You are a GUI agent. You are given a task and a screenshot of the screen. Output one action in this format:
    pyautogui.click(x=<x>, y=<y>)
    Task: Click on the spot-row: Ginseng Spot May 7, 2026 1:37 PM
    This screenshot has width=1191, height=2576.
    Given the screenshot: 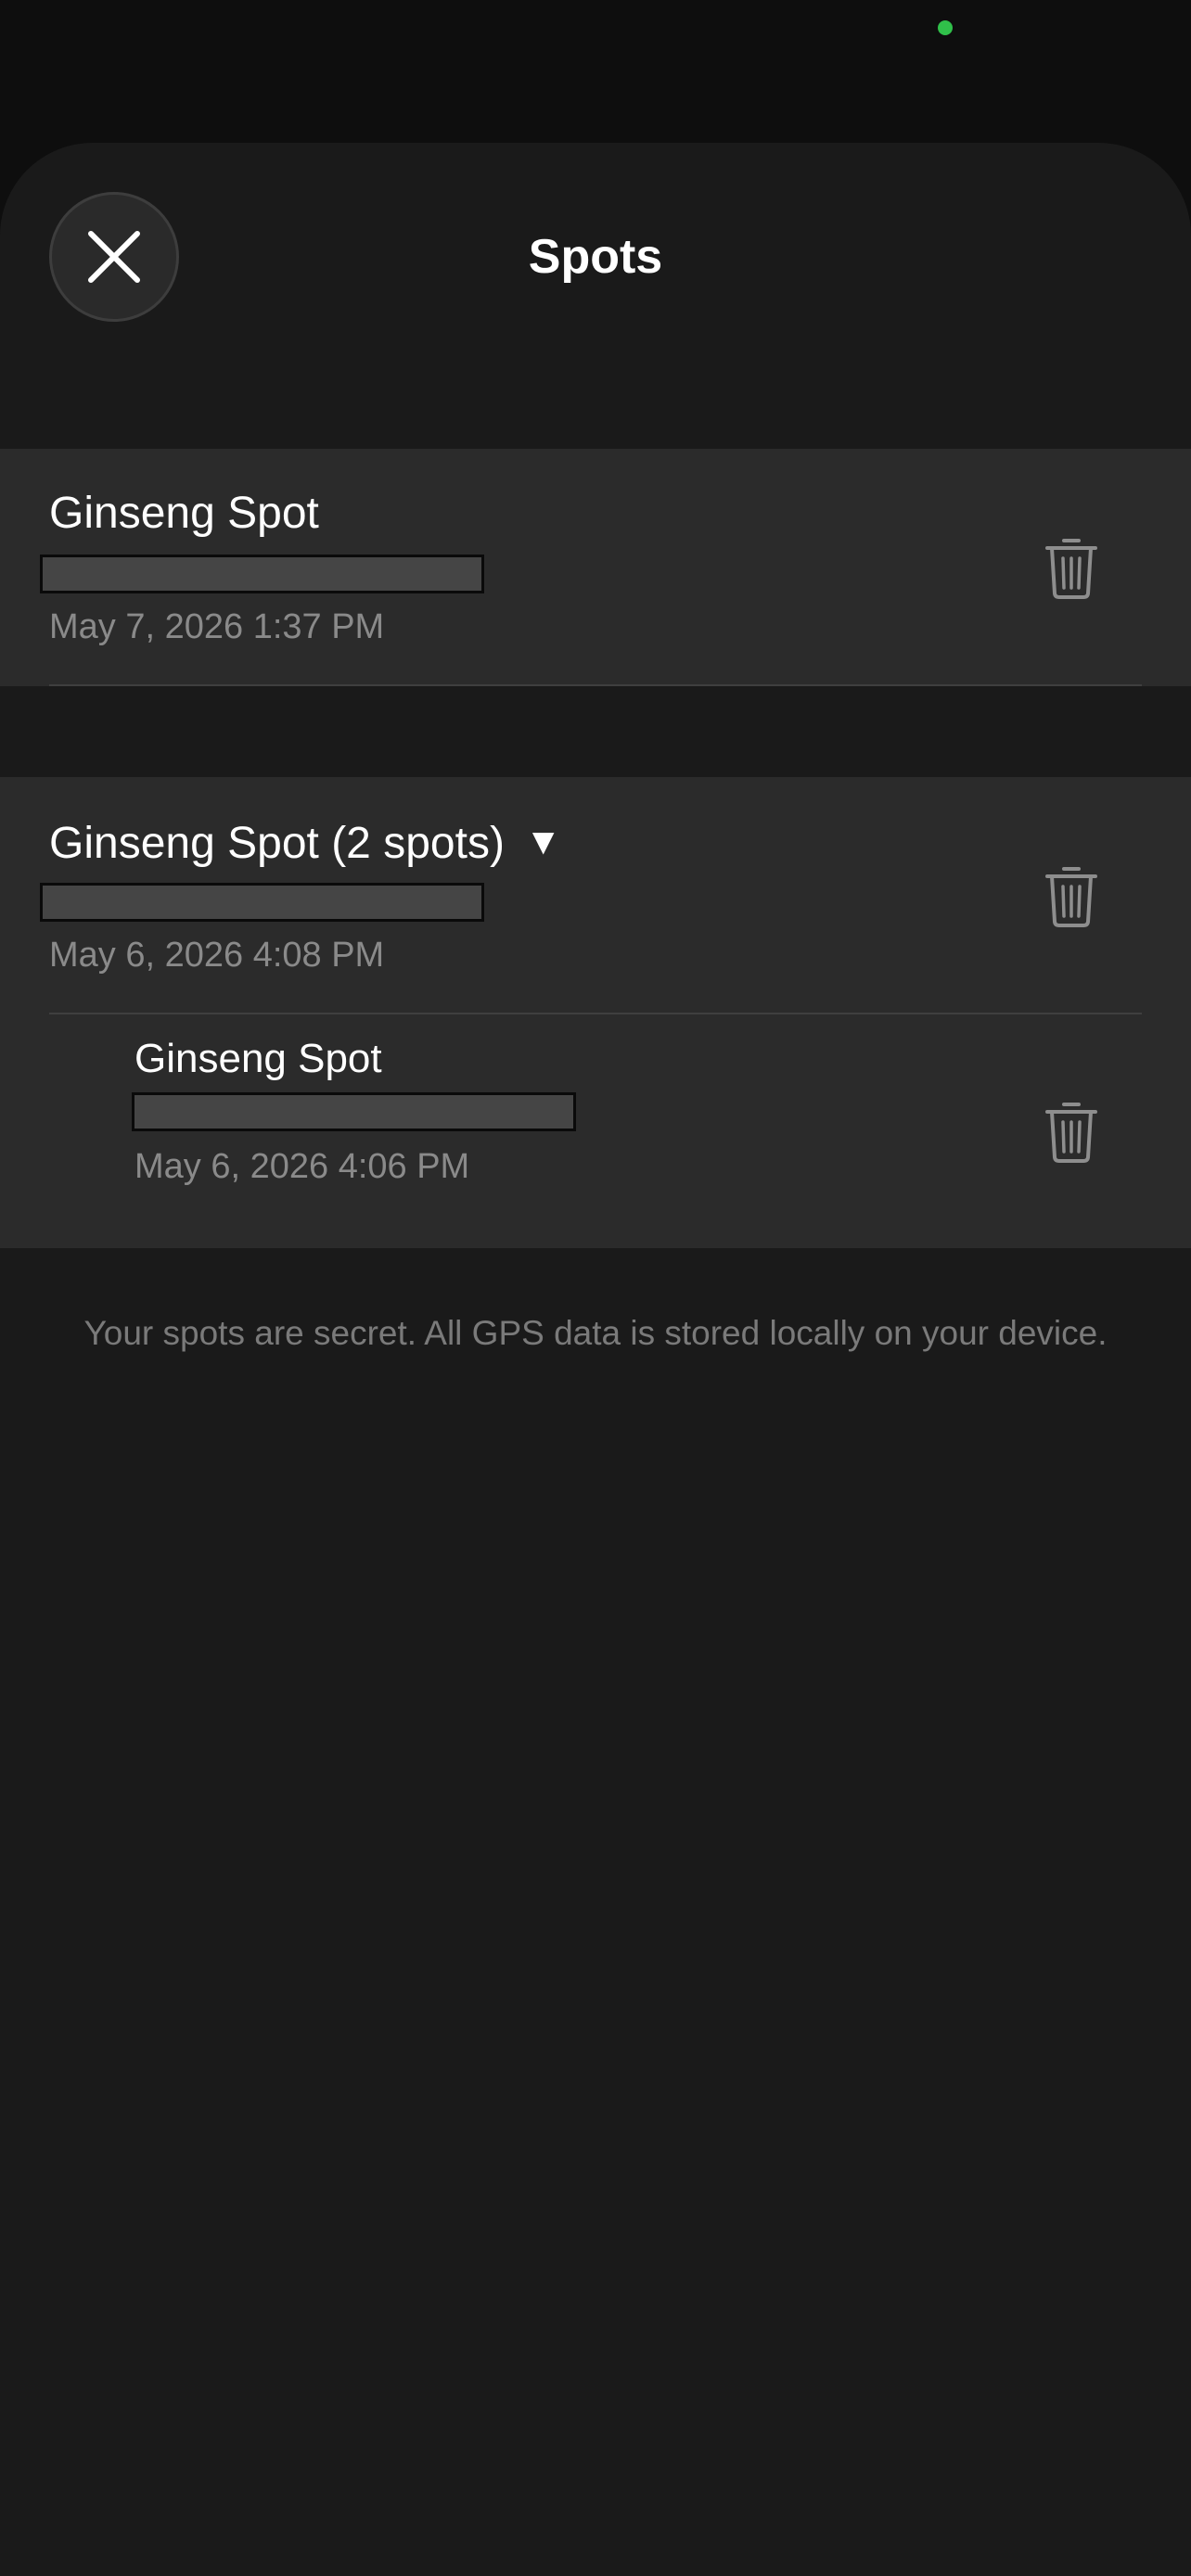 What is the action you would take?
    pyautogui.click(x=595, y=568)
    